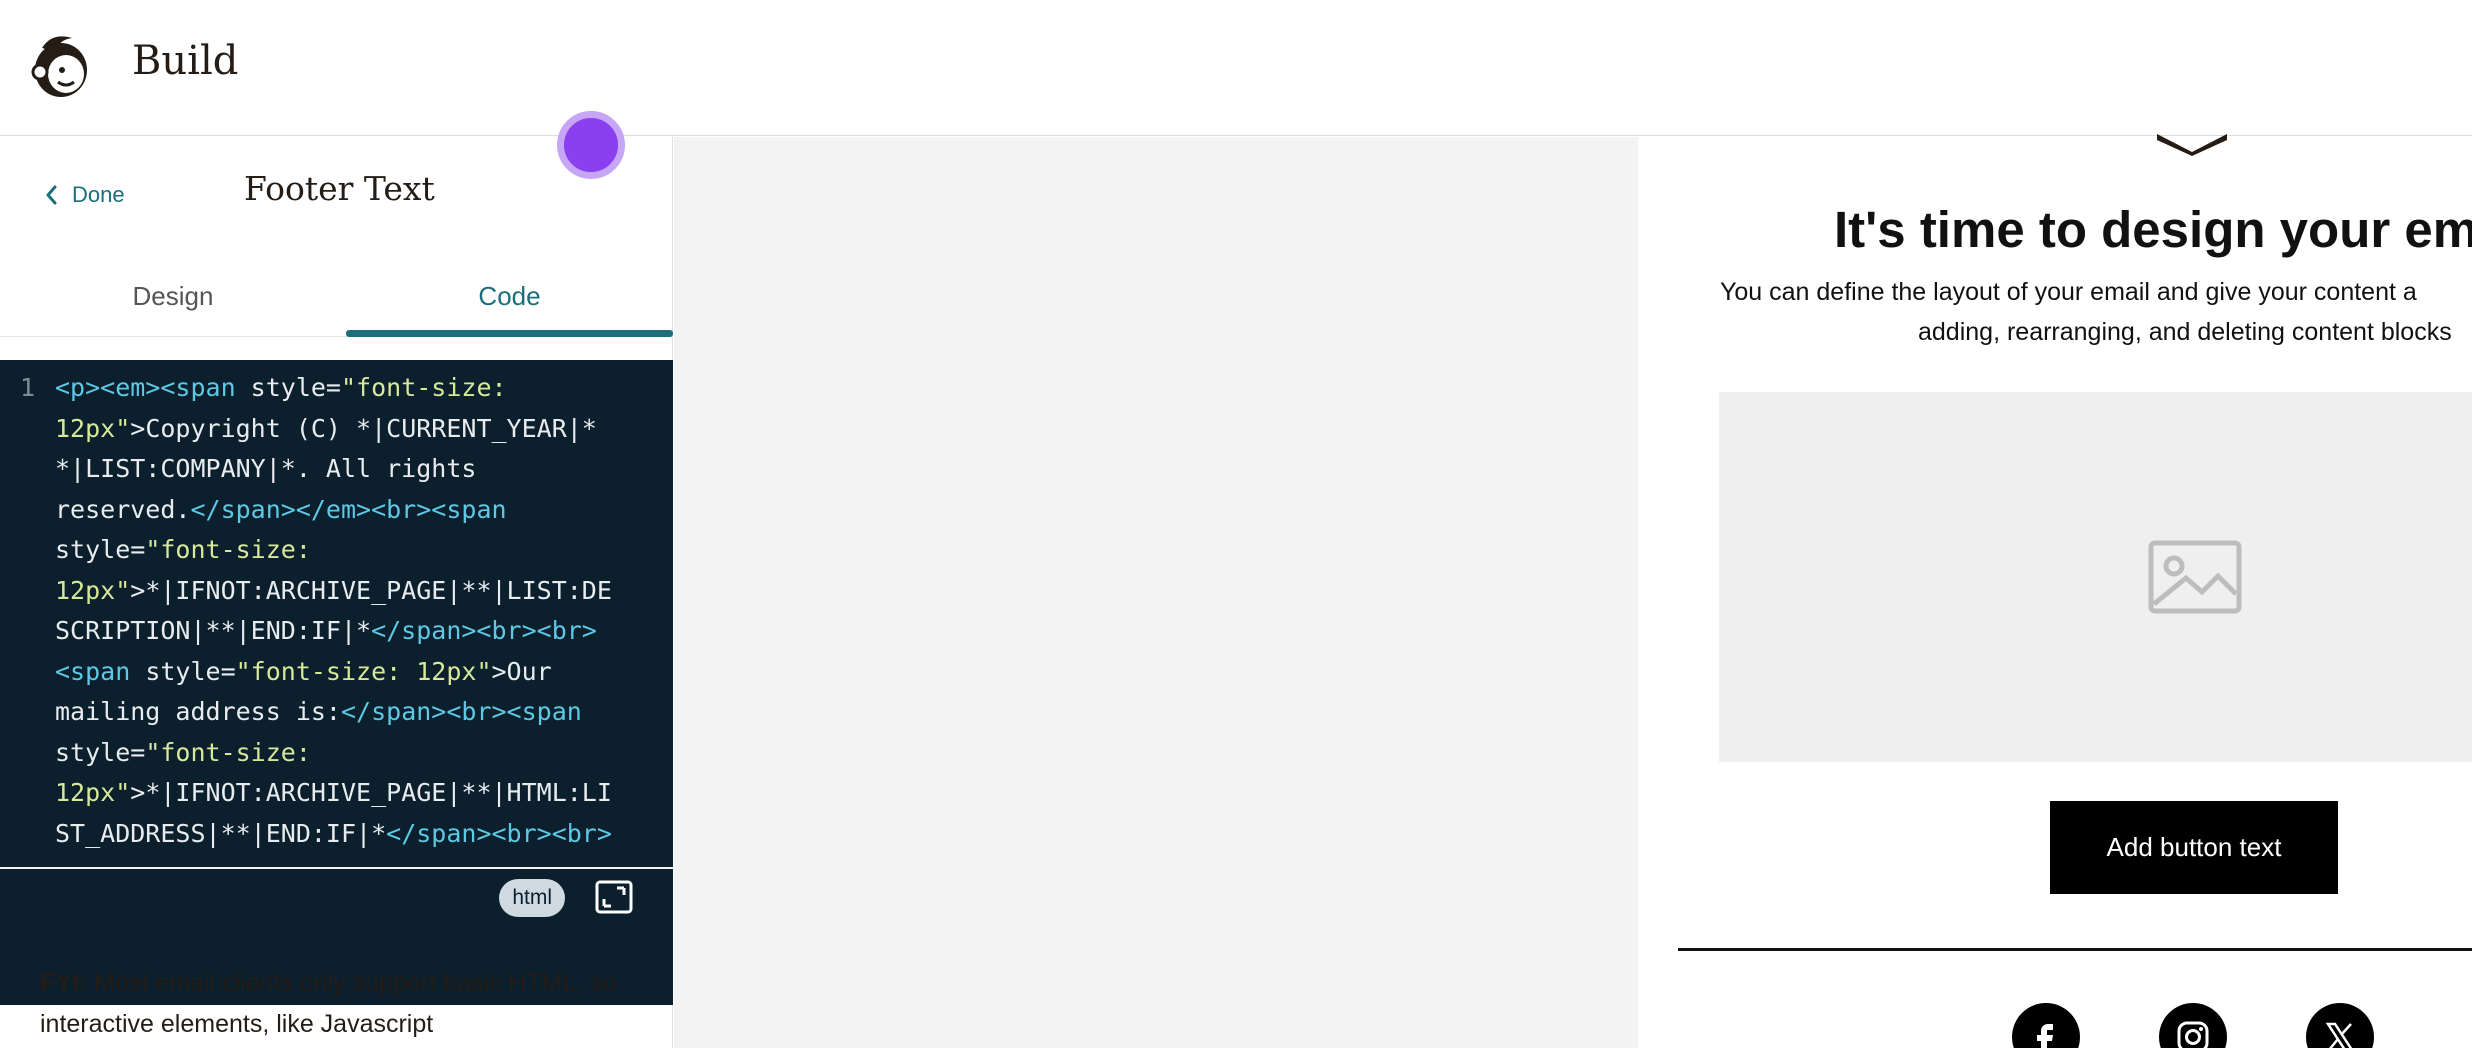  I want to click on panel-title: Footer Text, so click(339, 188).